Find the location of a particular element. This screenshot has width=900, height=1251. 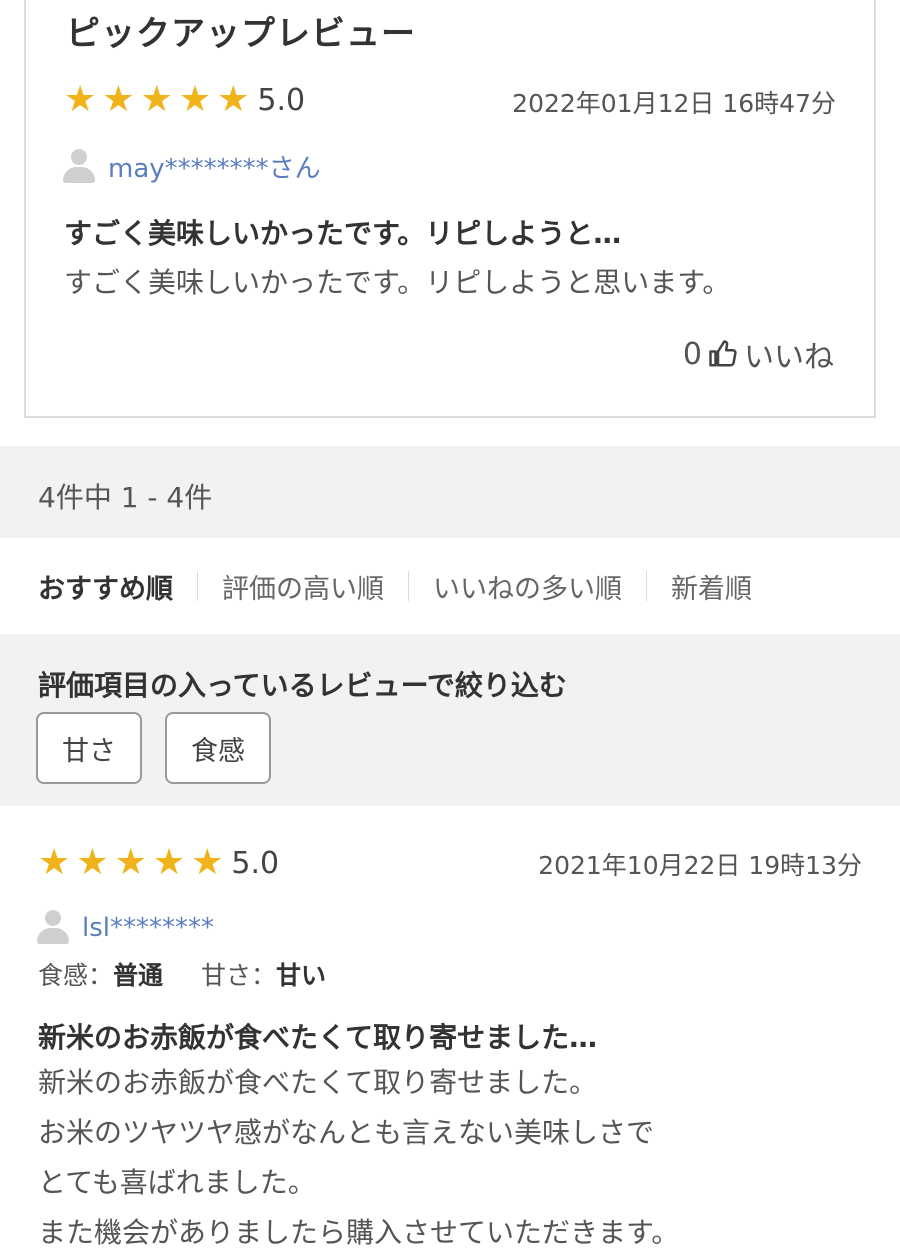

like-label: いいね is located at coordinates (789, 357).